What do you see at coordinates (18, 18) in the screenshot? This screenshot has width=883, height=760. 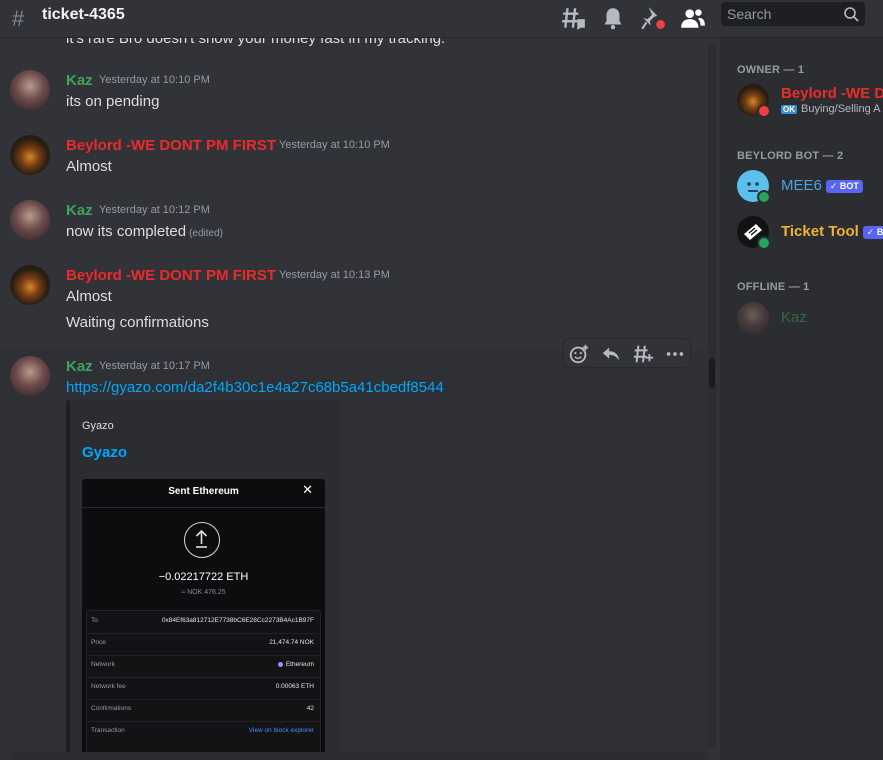 I see `text-channel-hash-icon: #` at bounding box center [18, 18].